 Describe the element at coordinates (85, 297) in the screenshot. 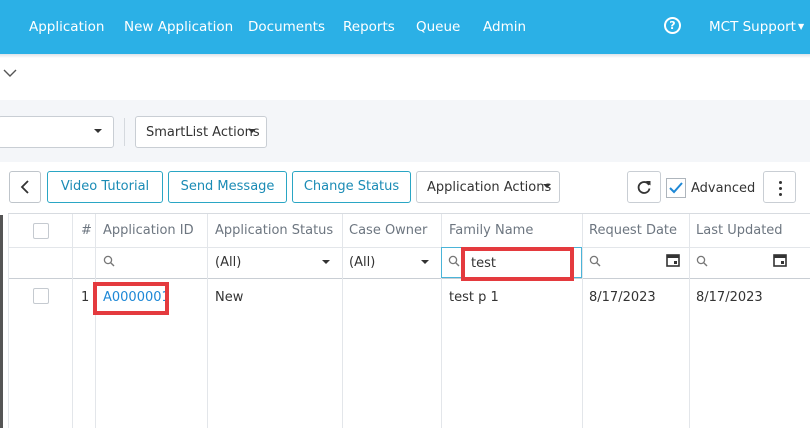

I see `row-number: 1` at that location.